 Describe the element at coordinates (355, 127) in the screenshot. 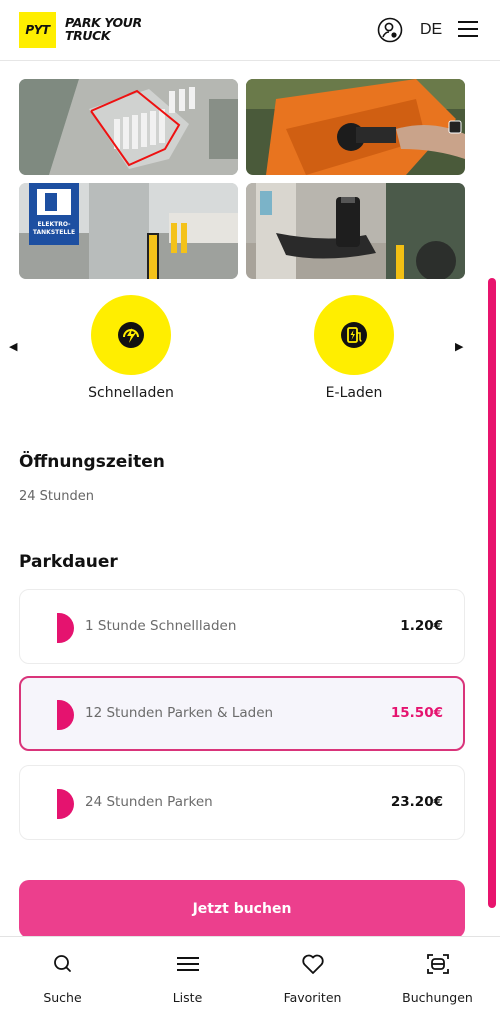

I see `ev-charging-plug-photo` at that location.